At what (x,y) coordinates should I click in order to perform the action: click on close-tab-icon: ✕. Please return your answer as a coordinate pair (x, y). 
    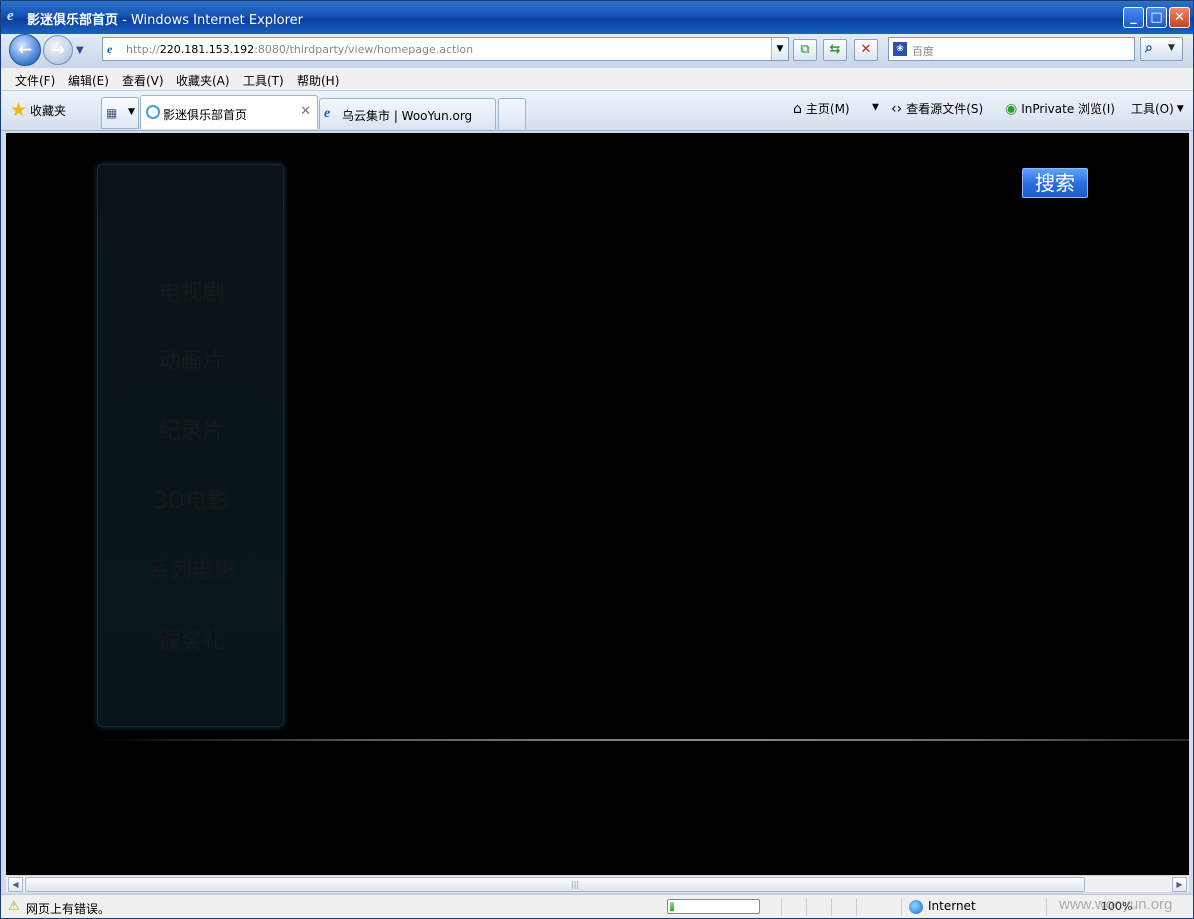
    Looking at the image, I should click on (305, 111).